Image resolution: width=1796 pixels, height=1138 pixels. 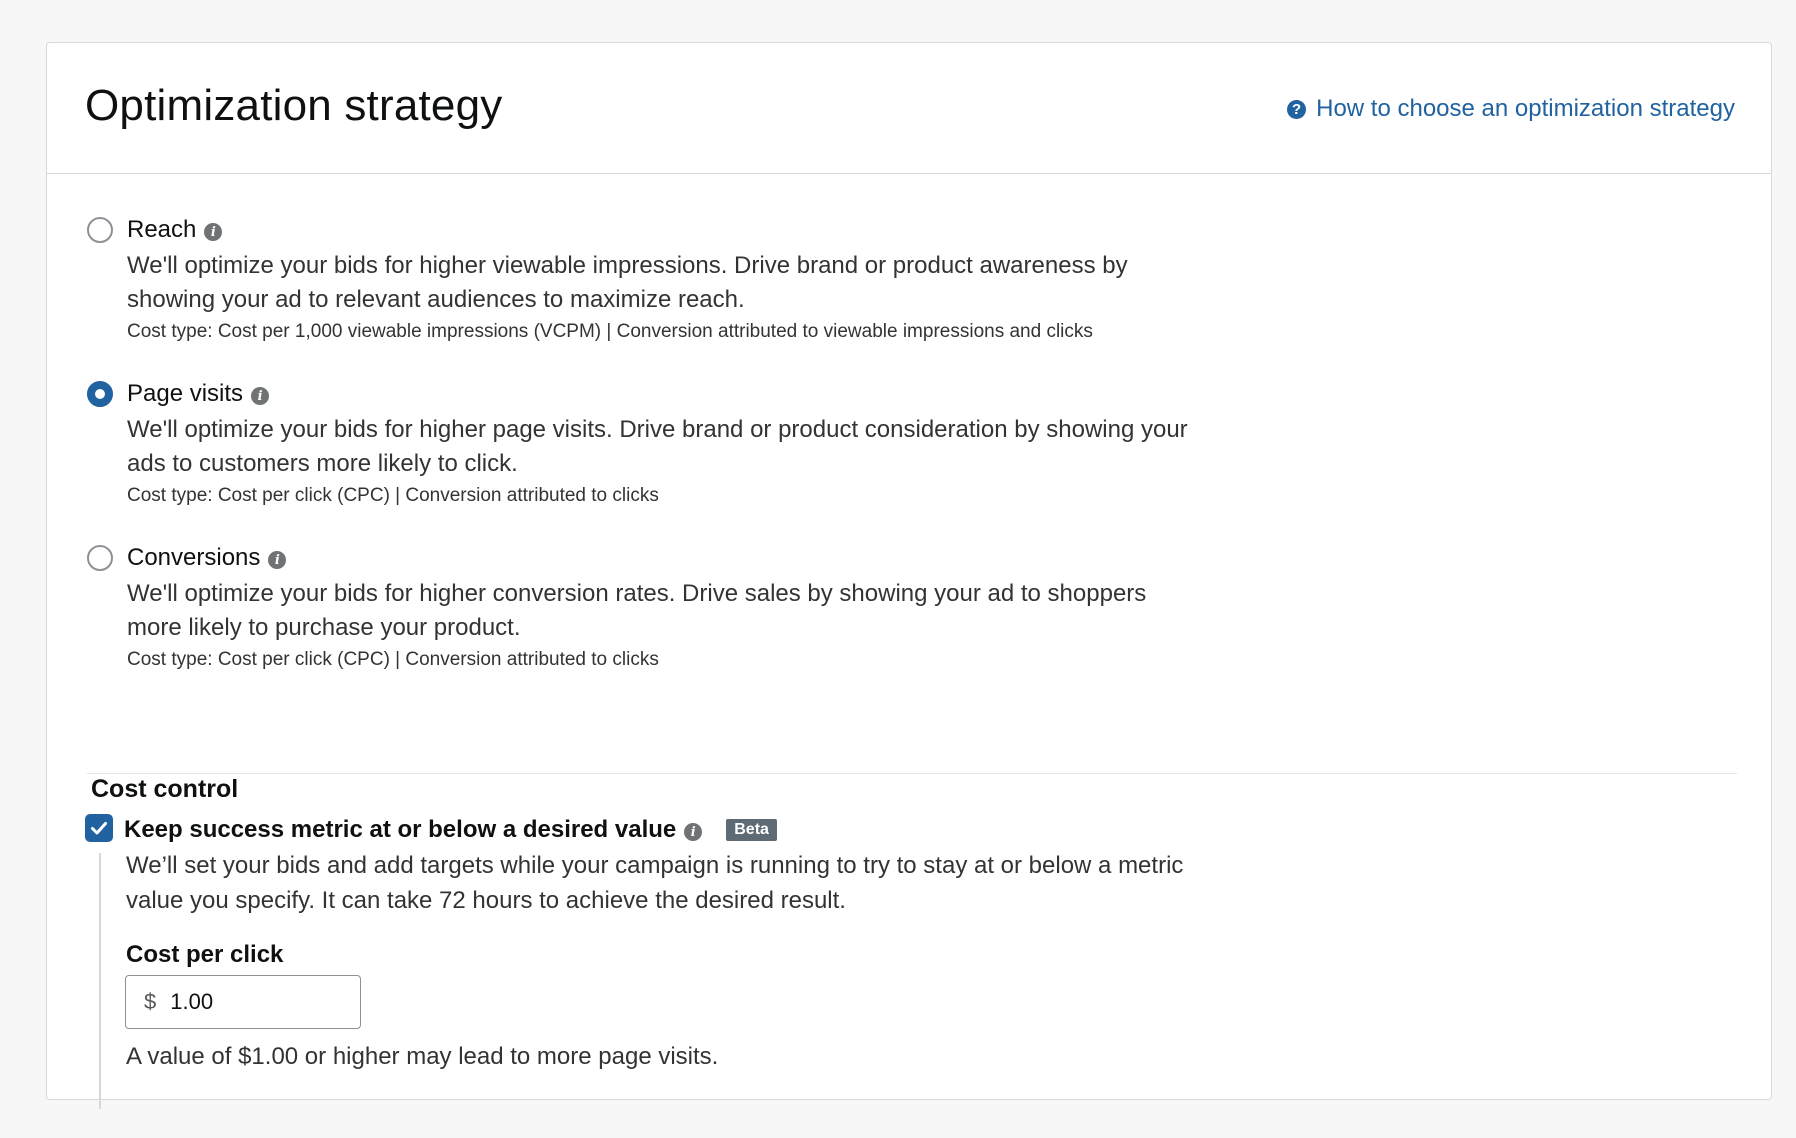 I want to click on radio-page-visits, so click(x=100, y=394).